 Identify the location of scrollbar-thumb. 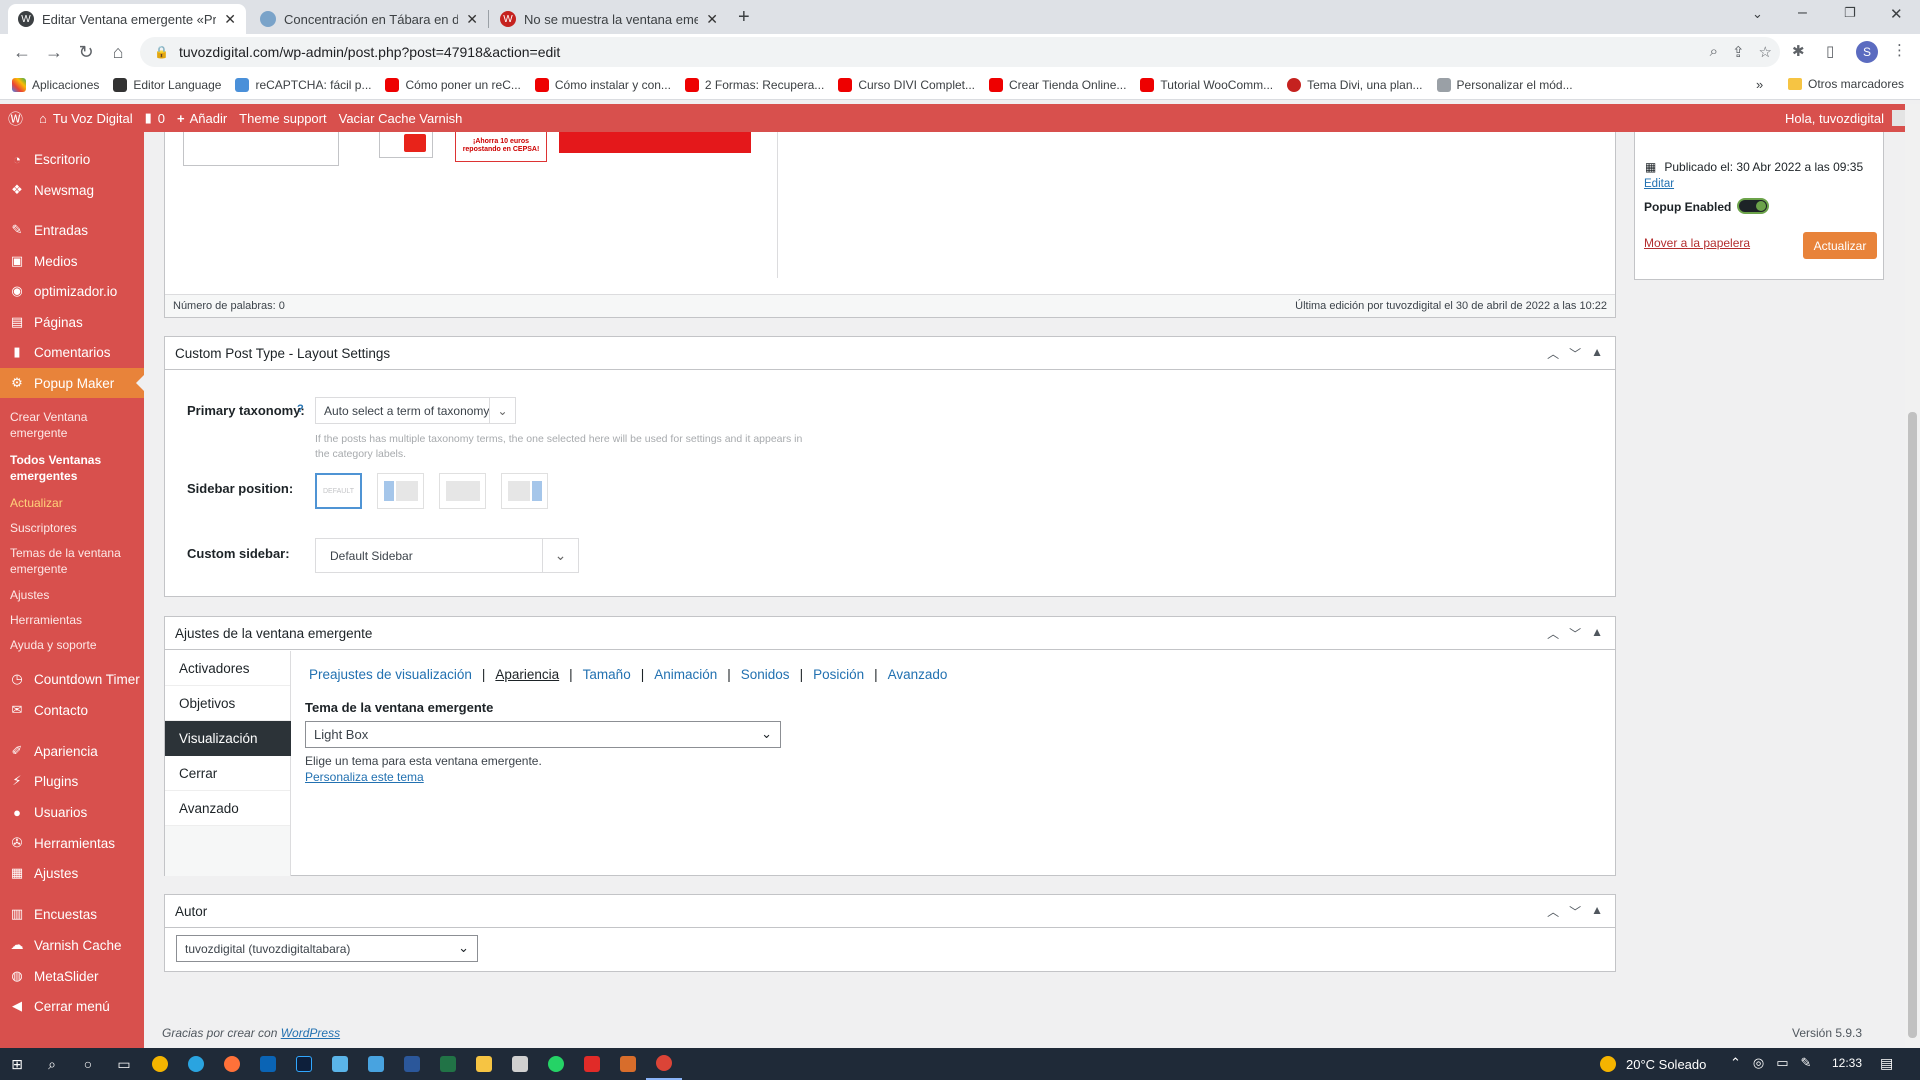
(1912, 725).